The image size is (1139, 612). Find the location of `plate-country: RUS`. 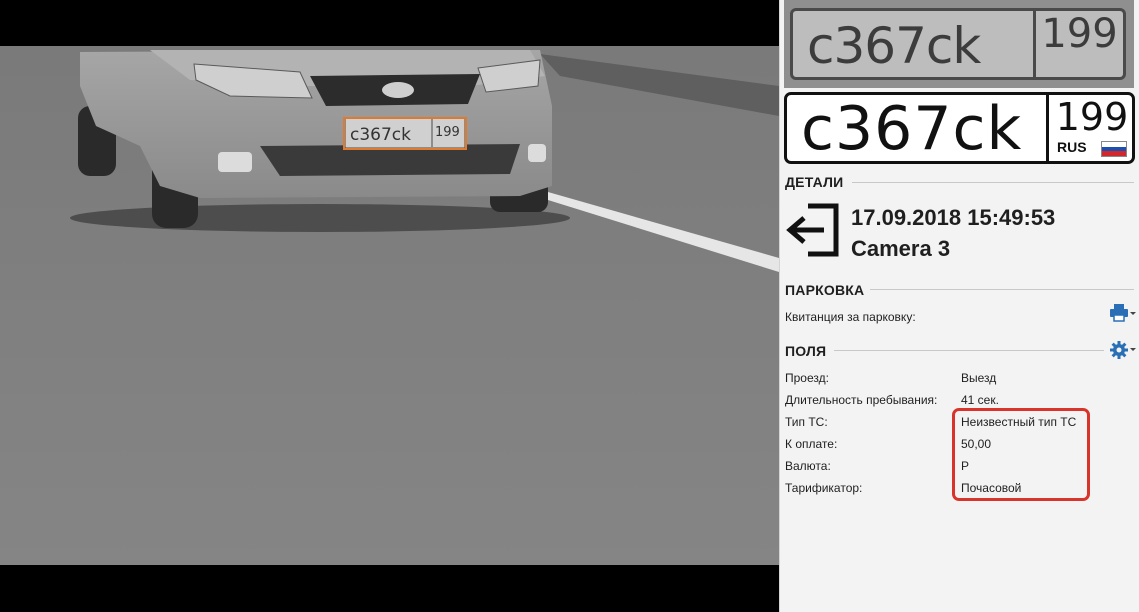

plate-country: RUS is located at coordinates (1072, 147).